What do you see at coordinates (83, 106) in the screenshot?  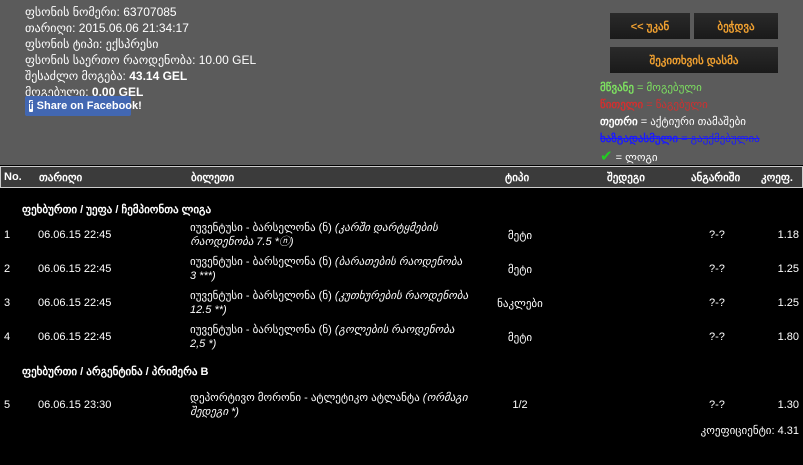 I see `share-facebook-button: f Share on Facebook!` at bounding box center [83, 106].